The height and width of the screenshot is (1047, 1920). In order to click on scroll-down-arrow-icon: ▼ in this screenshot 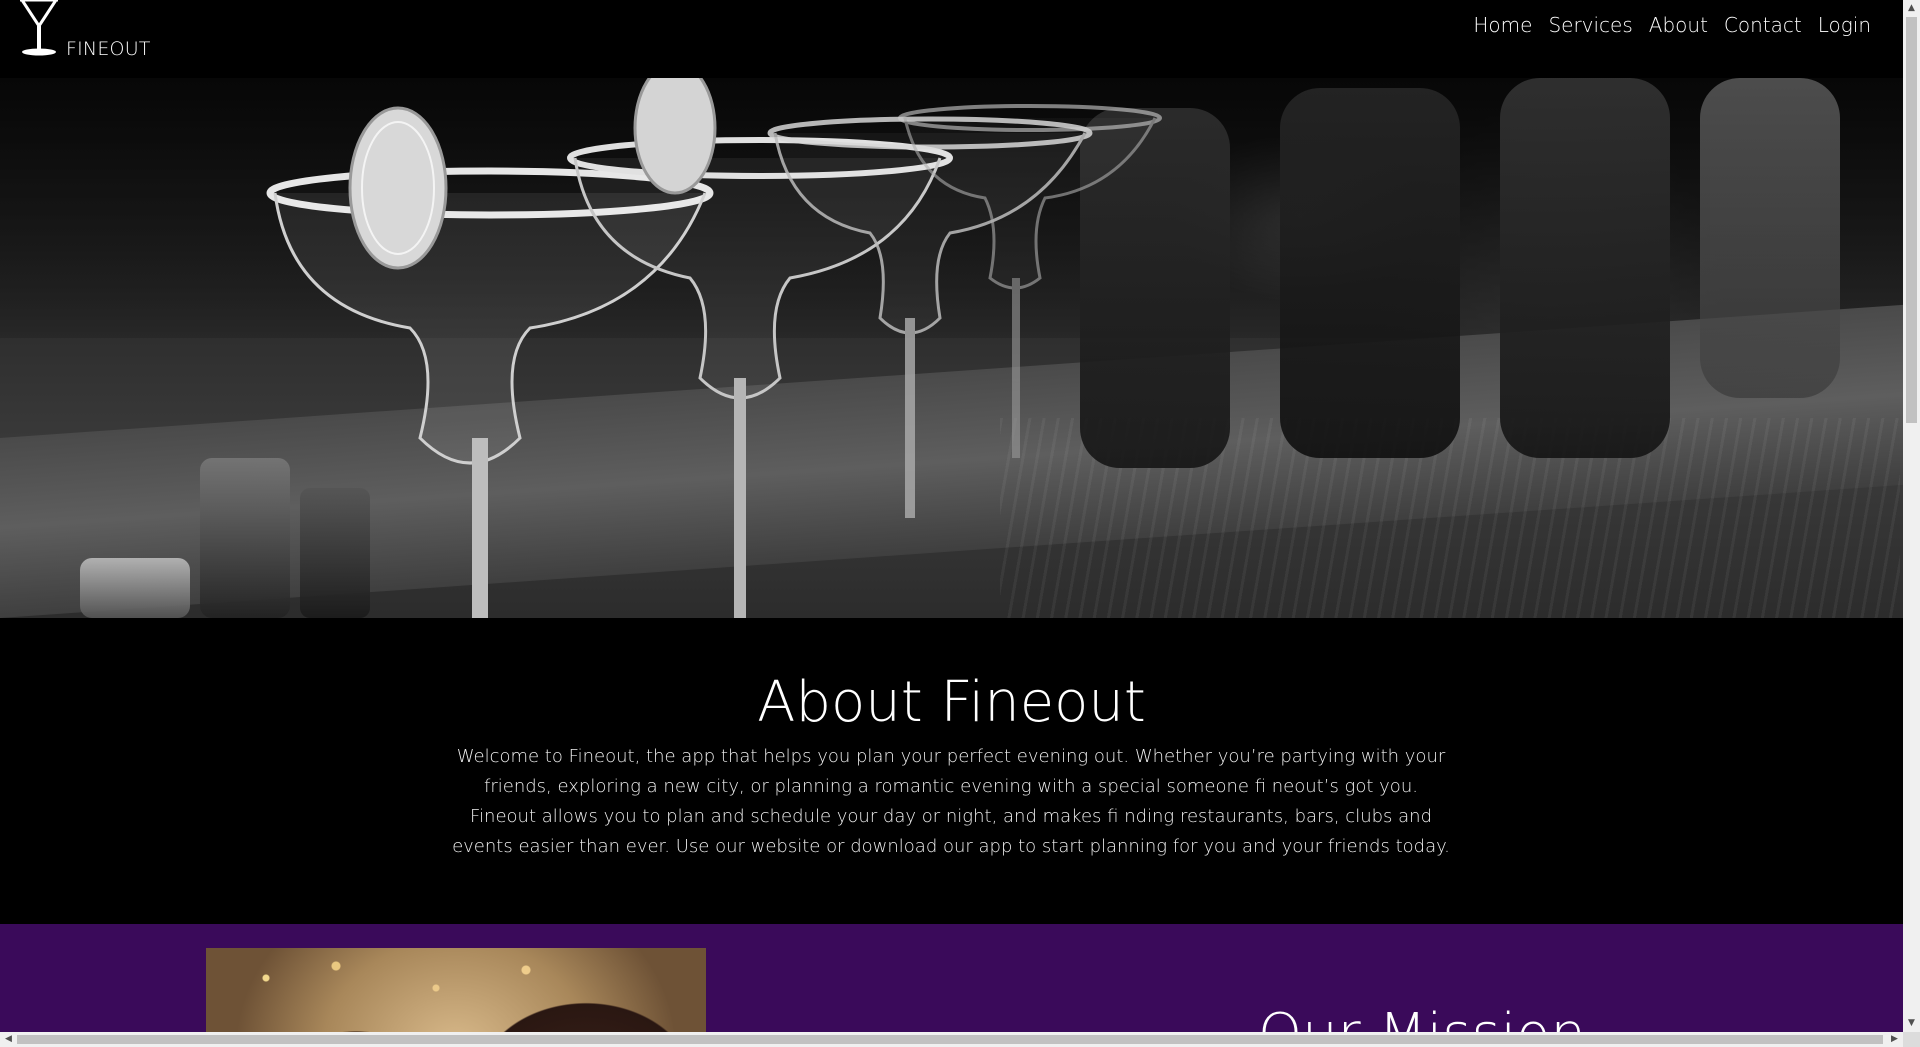, I will do `click(1911, 1023)`.